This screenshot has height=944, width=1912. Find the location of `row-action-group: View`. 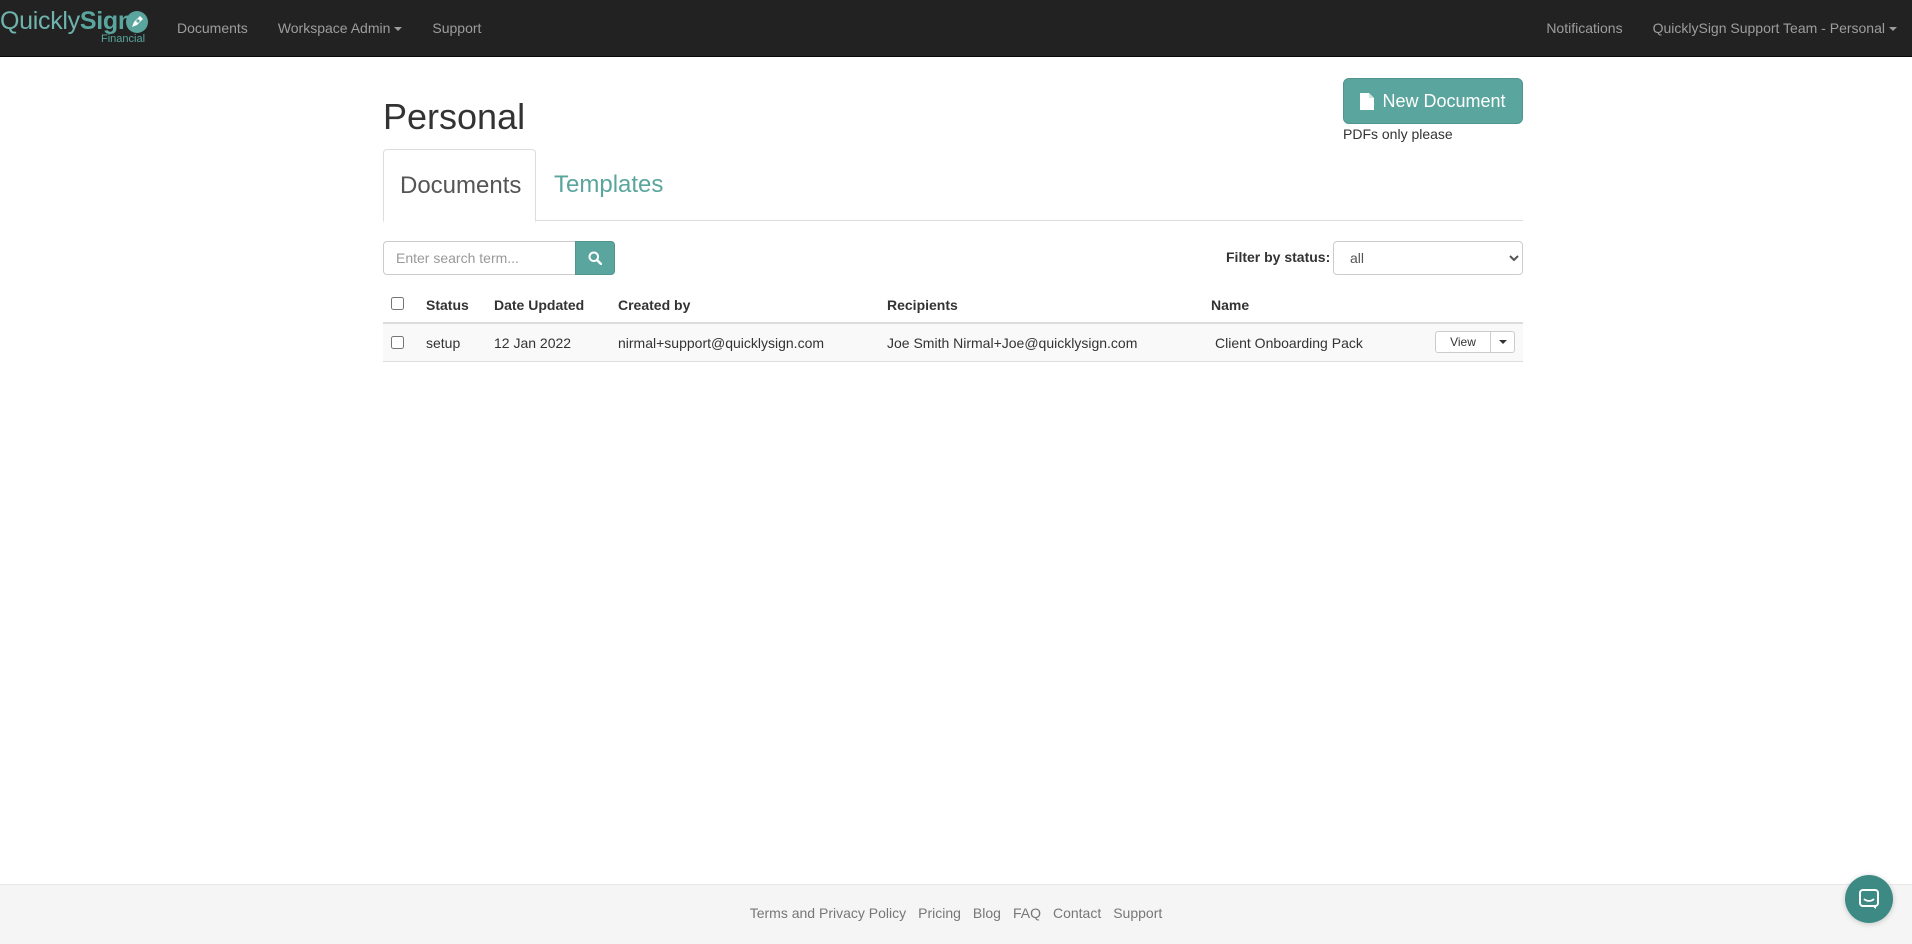

row-action-group: View is located at coordinates (1475, 342).